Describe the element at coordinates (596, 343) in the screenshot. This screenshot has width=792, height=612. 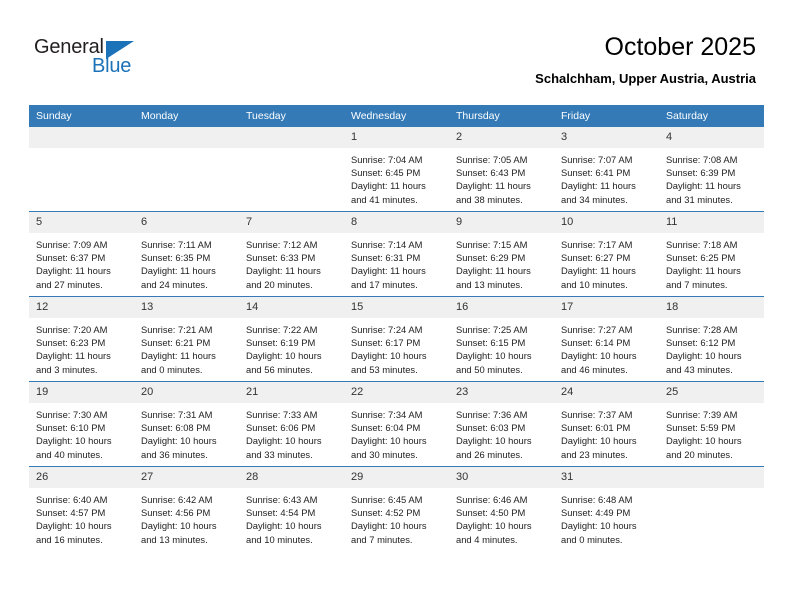
I see `sunset-text: Sunset: 6:14 PM` at that location.